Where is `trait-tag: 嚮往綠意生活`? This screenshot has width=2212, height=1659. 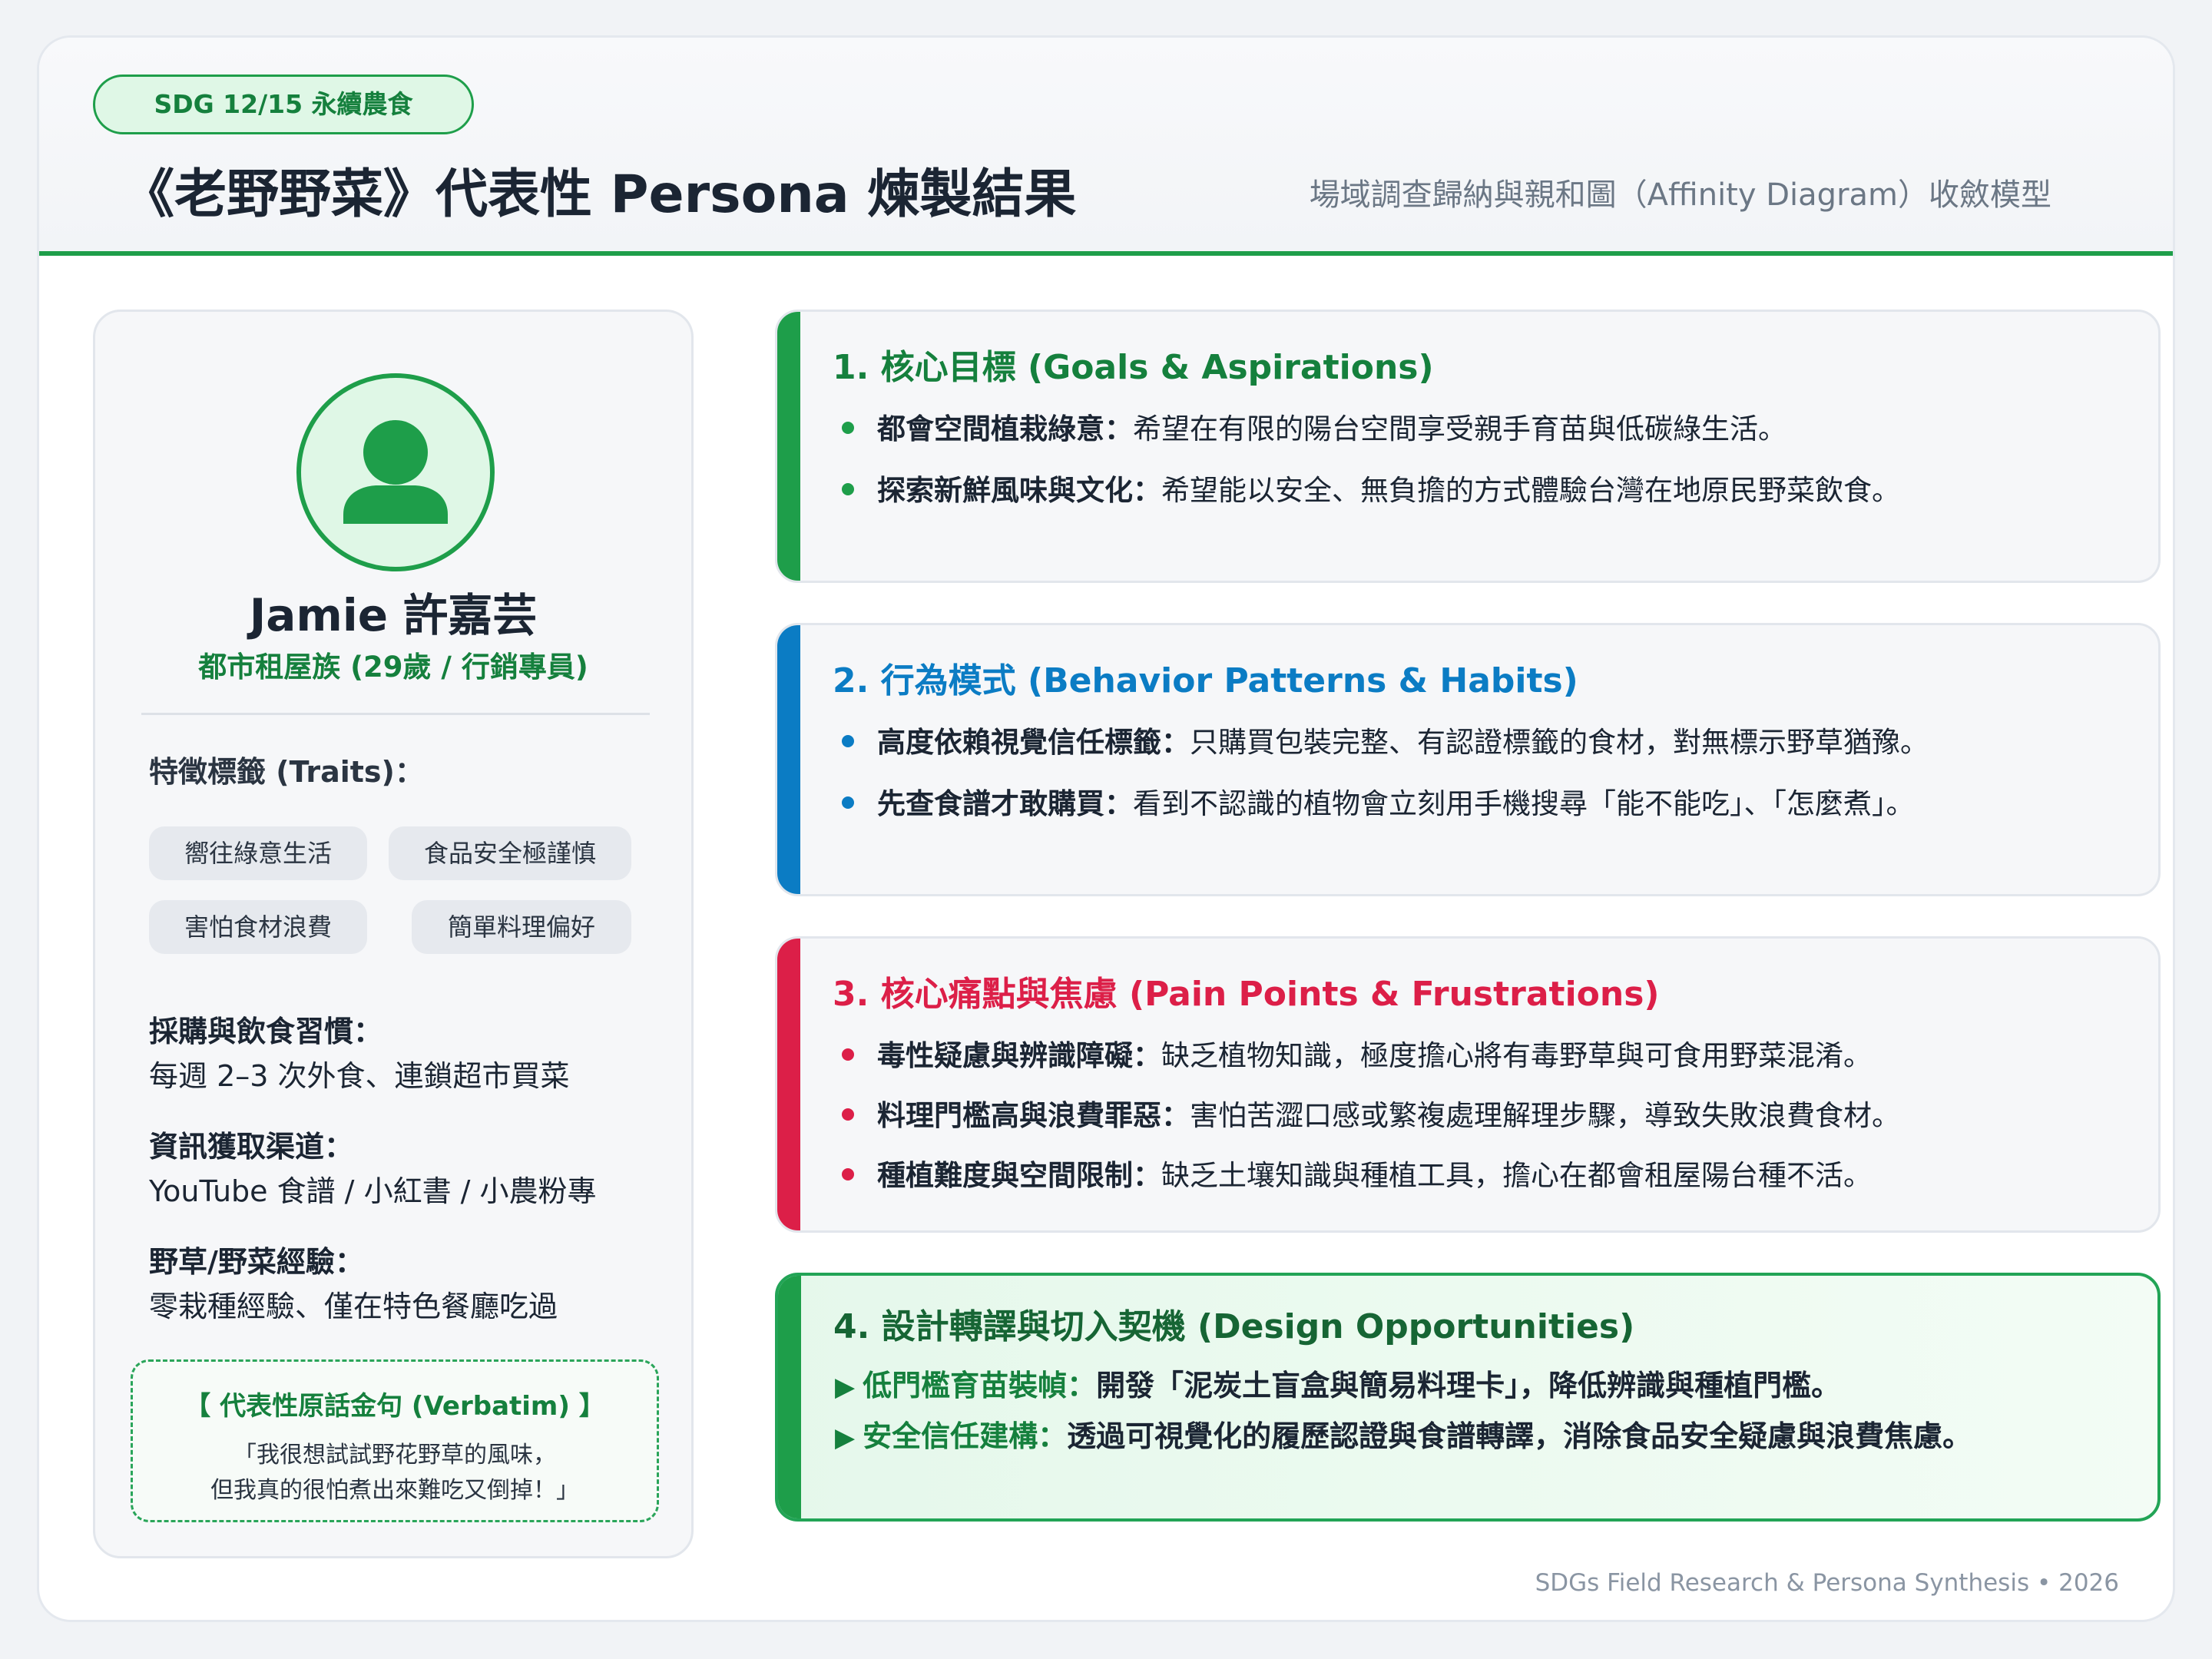 trait-tag: 嚮往綠意生活 is located at coordinates (258, 853).